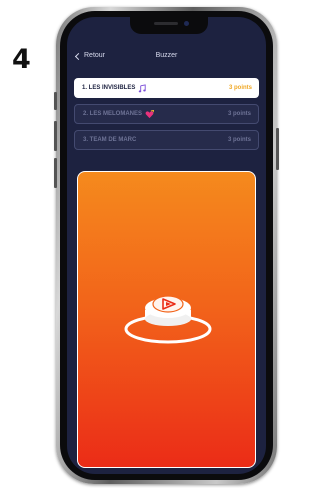 Image resolution: width=320 pixels, height=488 pixels. What do you see at coordinates (169, 25) in the screenshot?
I see `phone-notch` at bounding box center [169, 25].